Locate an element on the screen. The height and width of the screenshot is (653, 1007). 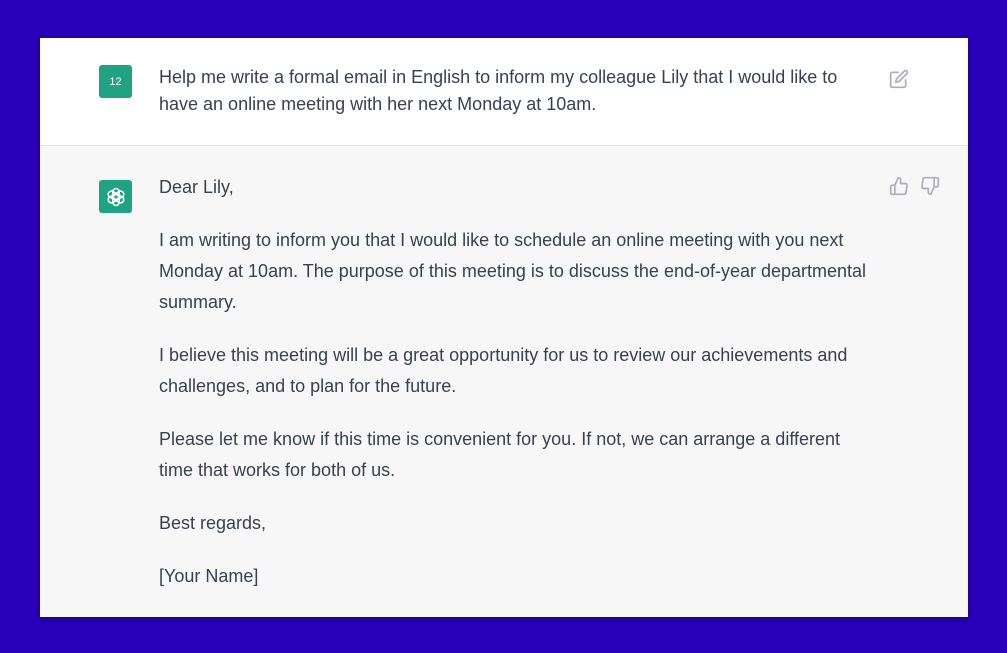
reply-signature: [Your Name] is located at coordinates (209, 576).